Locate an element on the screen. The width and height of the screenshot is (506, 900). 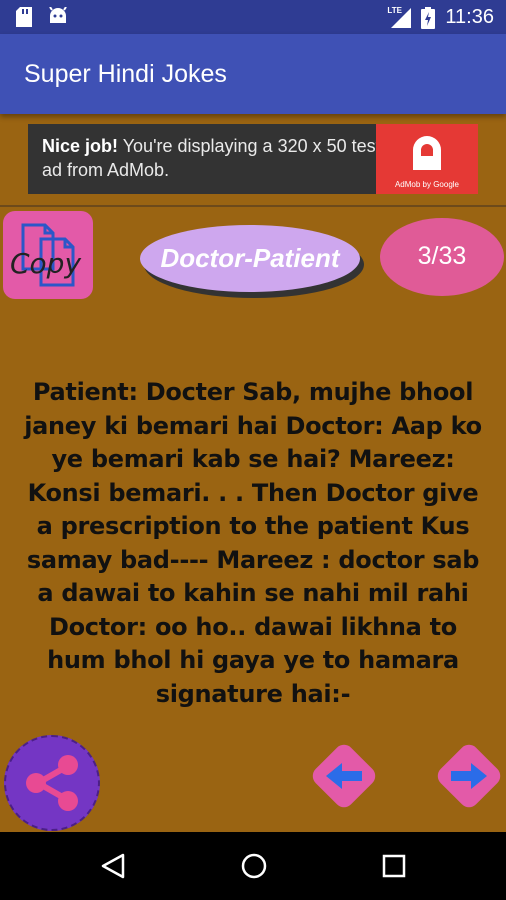
navigation-bar is located at coordinates (253, 866).